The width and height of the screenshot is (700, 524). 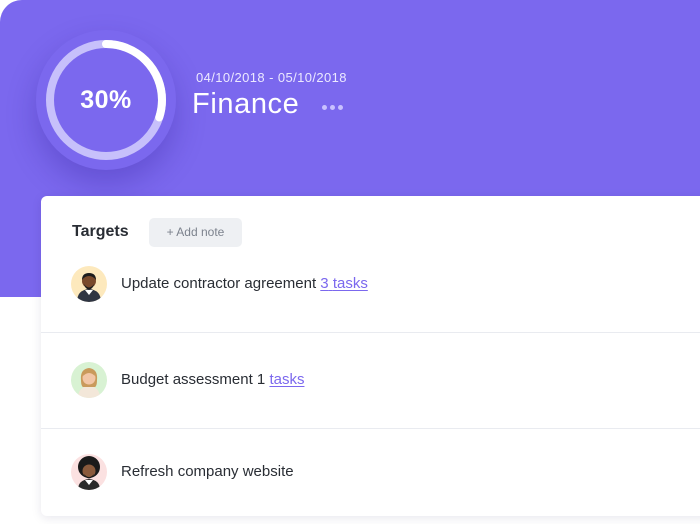 I want to click on add-note-button: + Add note, so click(x=195, y=232).